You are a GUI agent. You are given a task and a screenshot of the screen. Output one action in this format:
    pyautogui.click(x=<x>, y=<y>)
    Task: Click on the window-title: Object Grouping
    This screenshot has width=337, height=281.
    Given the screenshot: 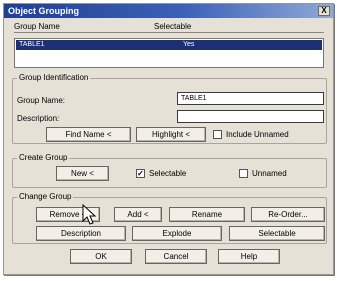 What is the action you would take?
    pyautogui.click(x=43, y=11)
    